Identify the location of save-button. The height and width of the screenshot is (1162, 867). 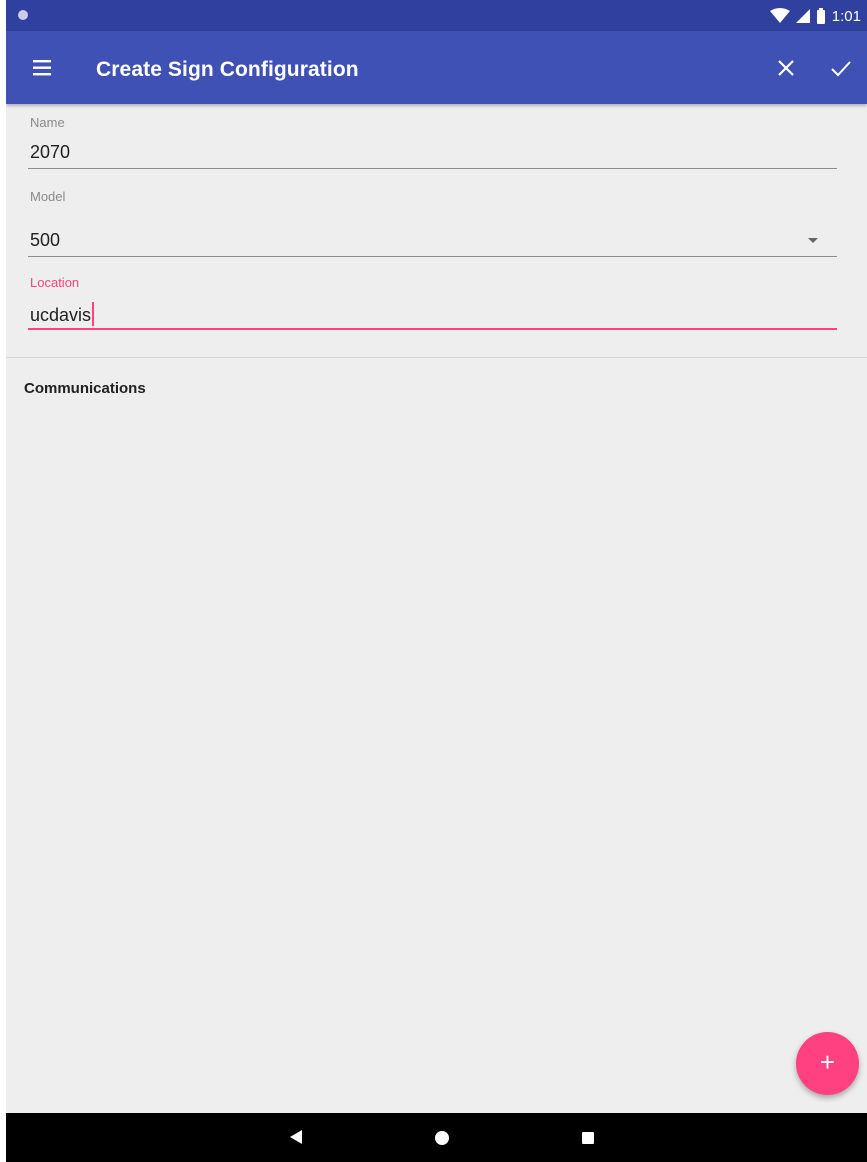
(841, 68).